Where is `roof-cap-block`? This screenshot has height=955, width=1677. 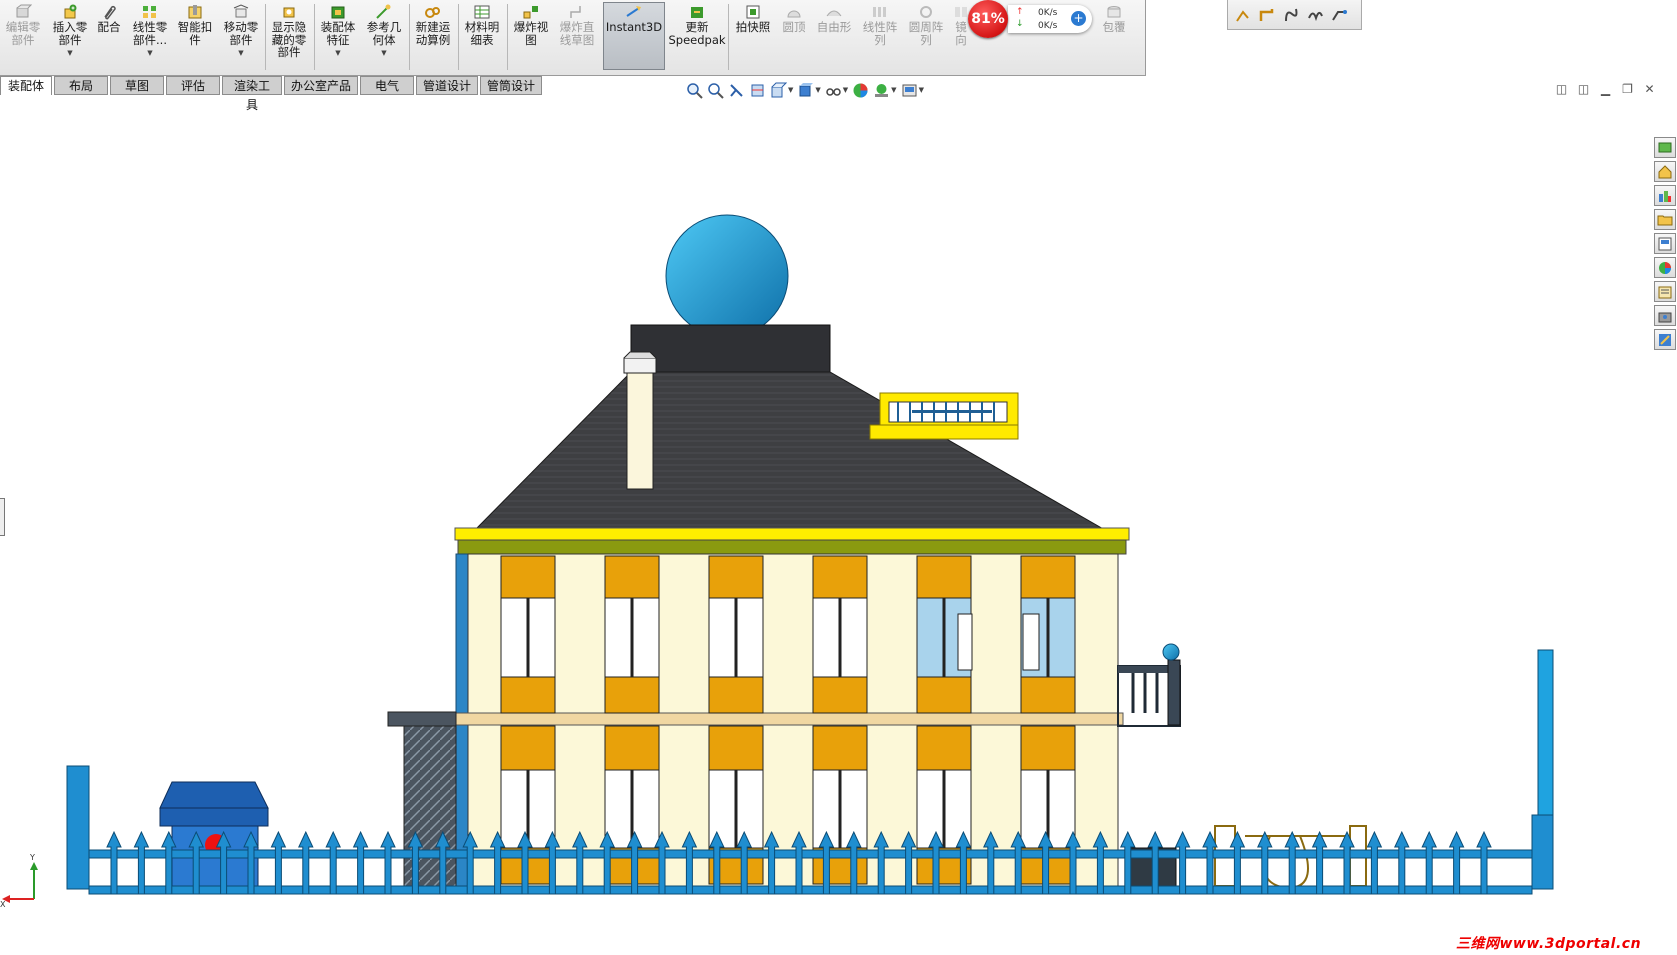
roof-cap-block is located at coordinates (730, 349).